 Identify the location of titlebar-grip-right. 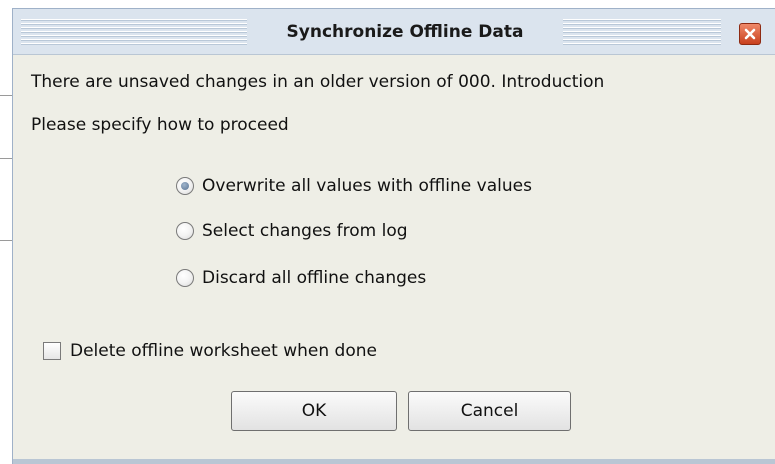
(642, 32).